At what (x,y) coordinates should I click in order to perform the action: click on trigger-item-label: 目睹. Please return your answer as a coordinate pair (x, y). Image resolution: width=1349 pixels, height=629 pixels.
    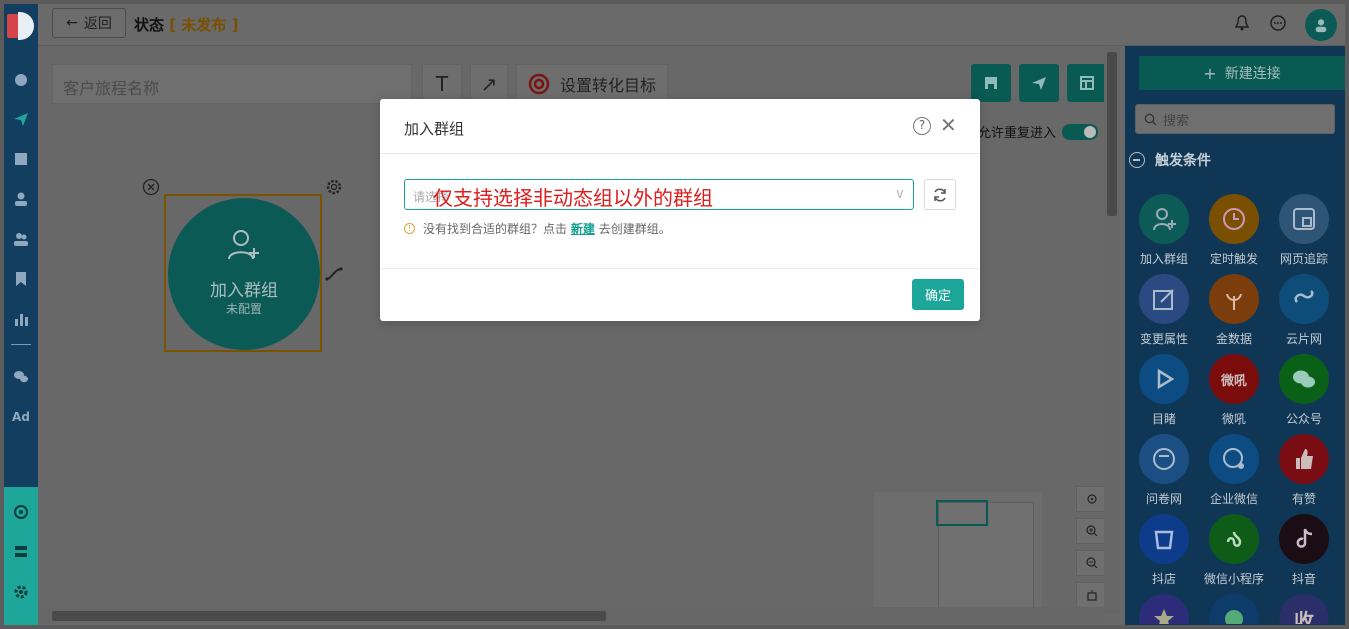
    Looking at the image, I should click on (1163, 419).